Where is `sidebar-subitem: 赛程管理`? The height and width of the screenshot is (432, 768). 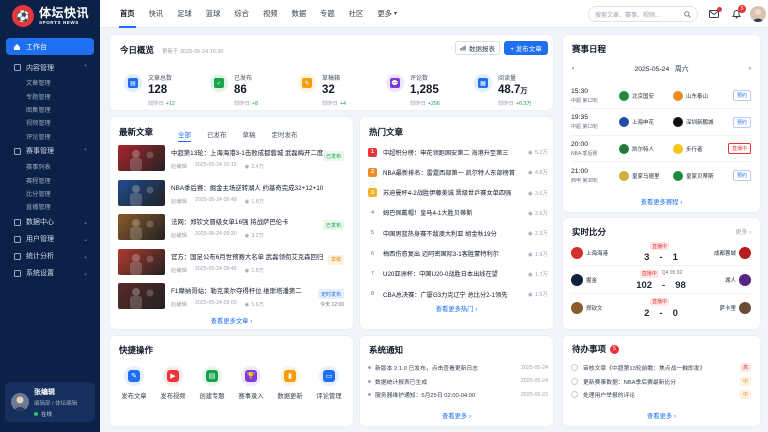 sidebar-subitem: 赛程管理 is located at coordinates (50, 179).